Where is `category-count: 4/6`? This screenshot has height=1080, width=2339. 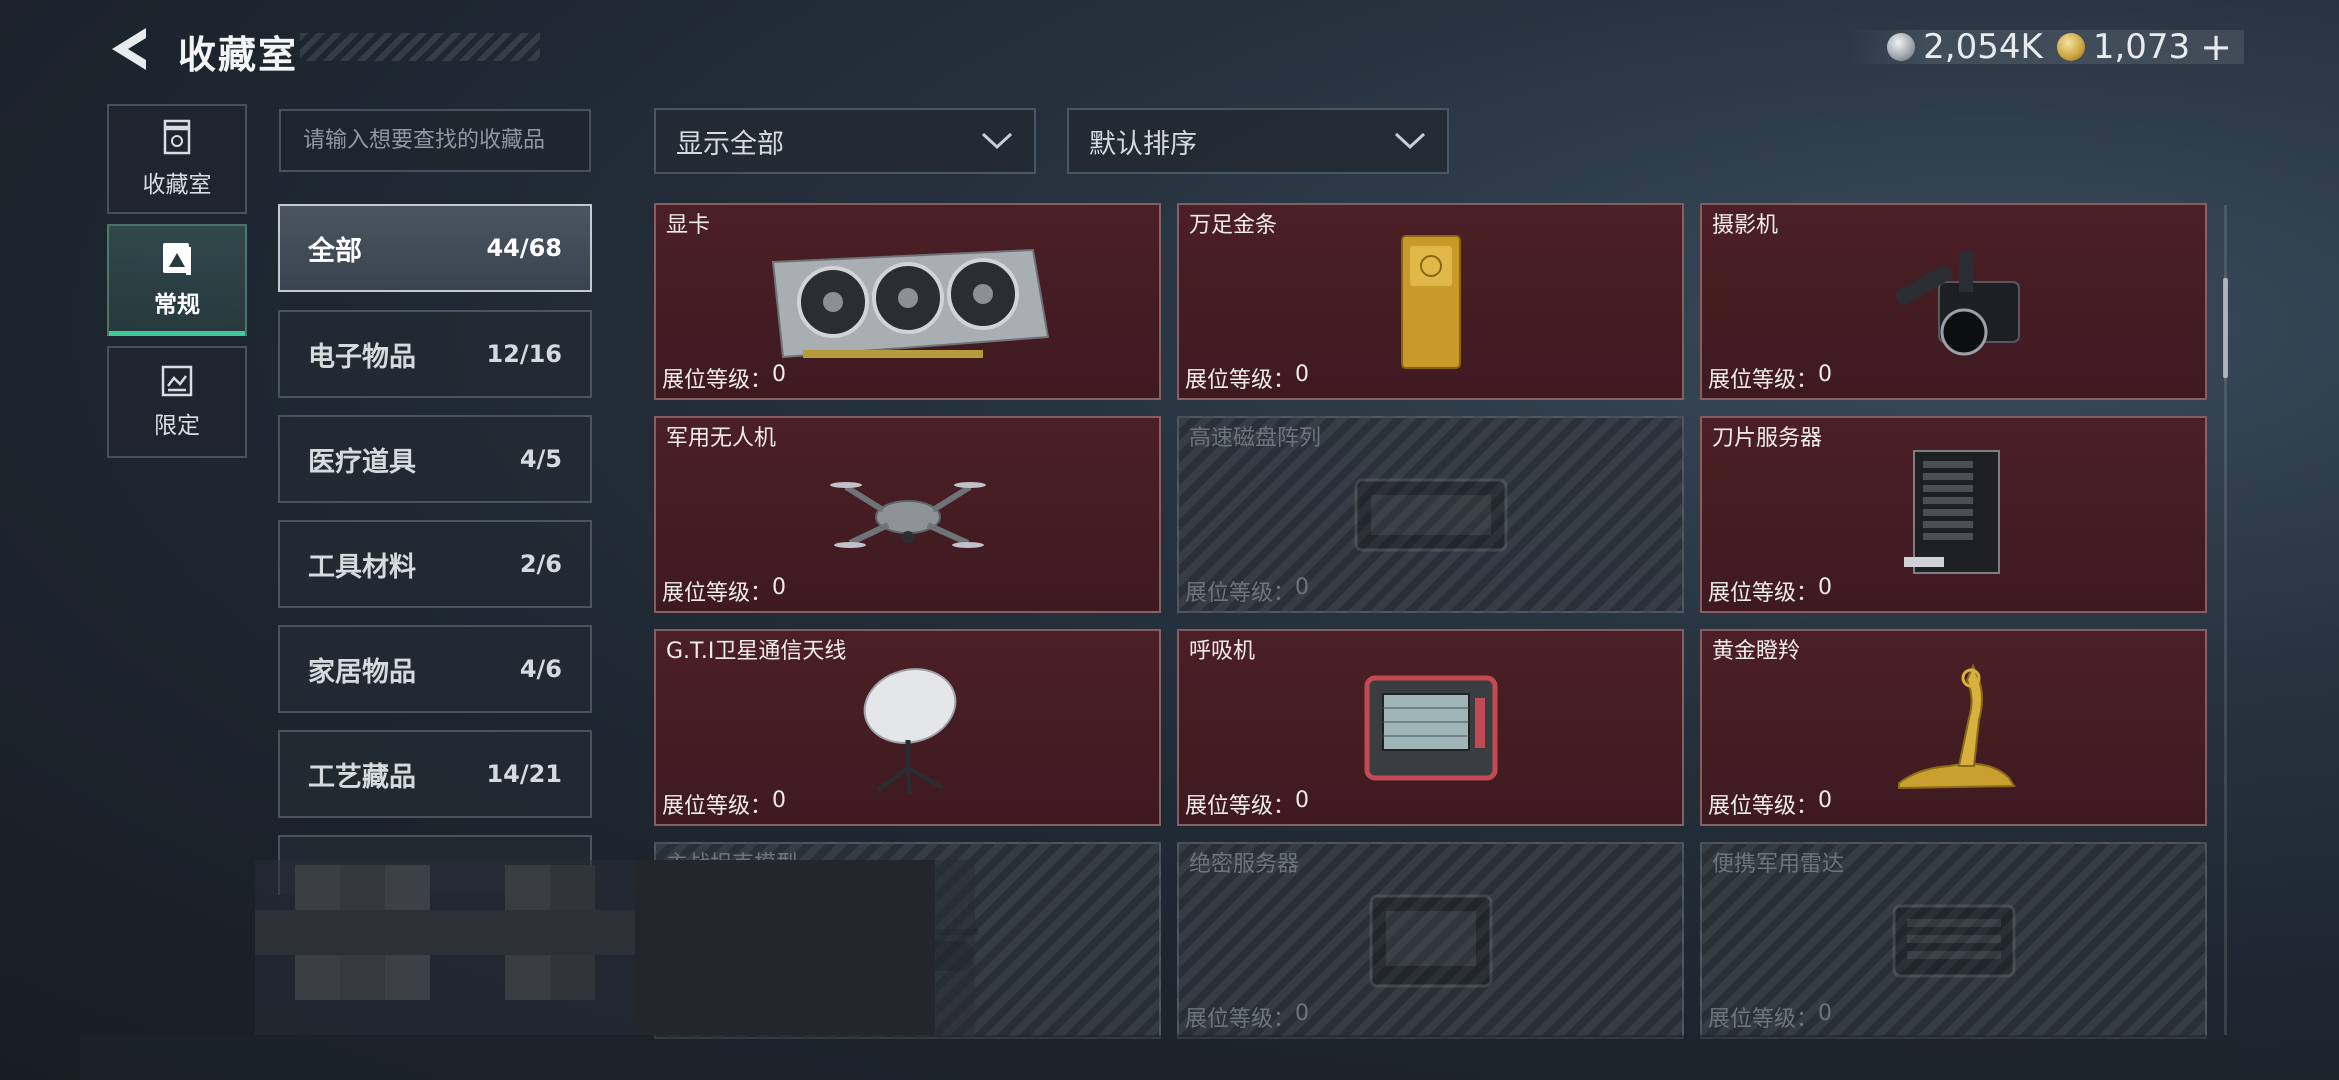 category-count: 4/6 is located at coordinates (540, 669).